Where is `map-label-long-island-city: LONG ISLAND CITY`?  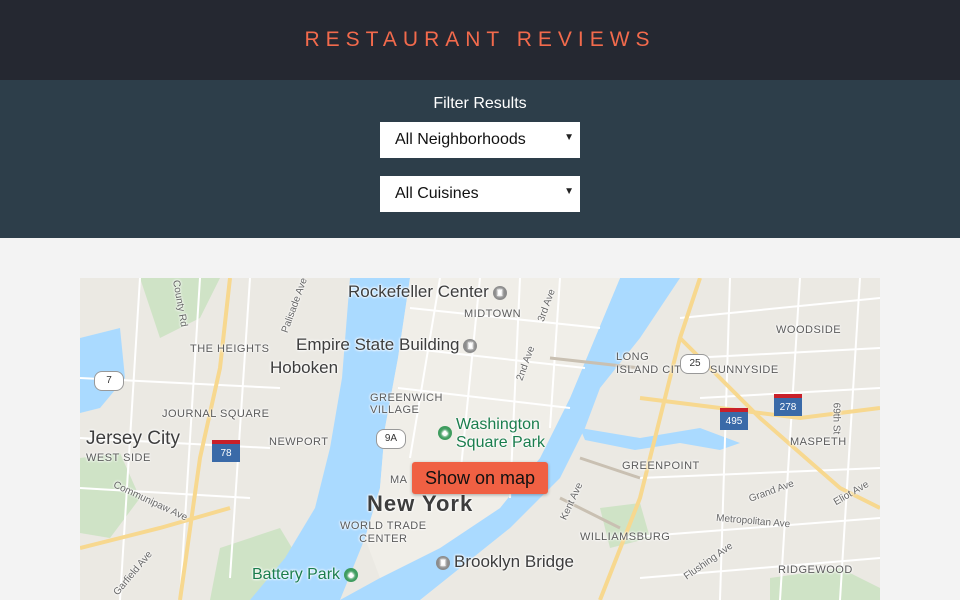
map-label-long-island-city: LONG ISLAND CITY is located at coordinates (653, 363).